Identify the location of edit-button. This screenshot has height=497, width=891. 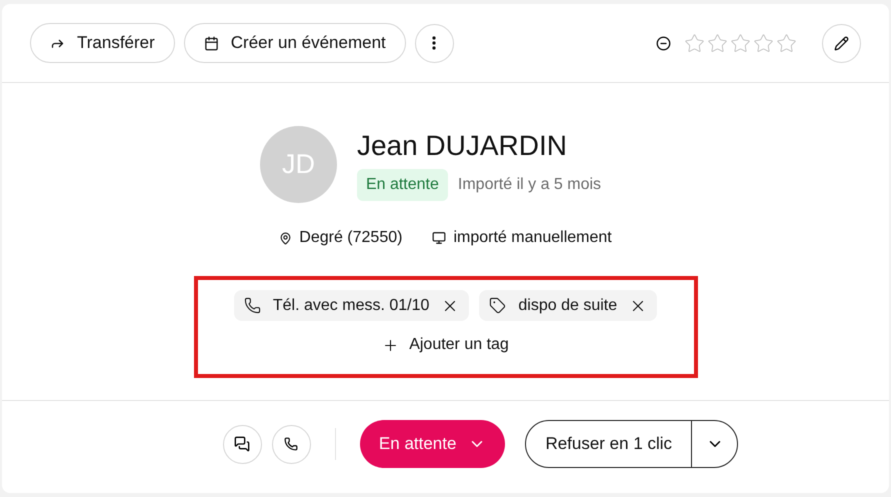
(841, 43).